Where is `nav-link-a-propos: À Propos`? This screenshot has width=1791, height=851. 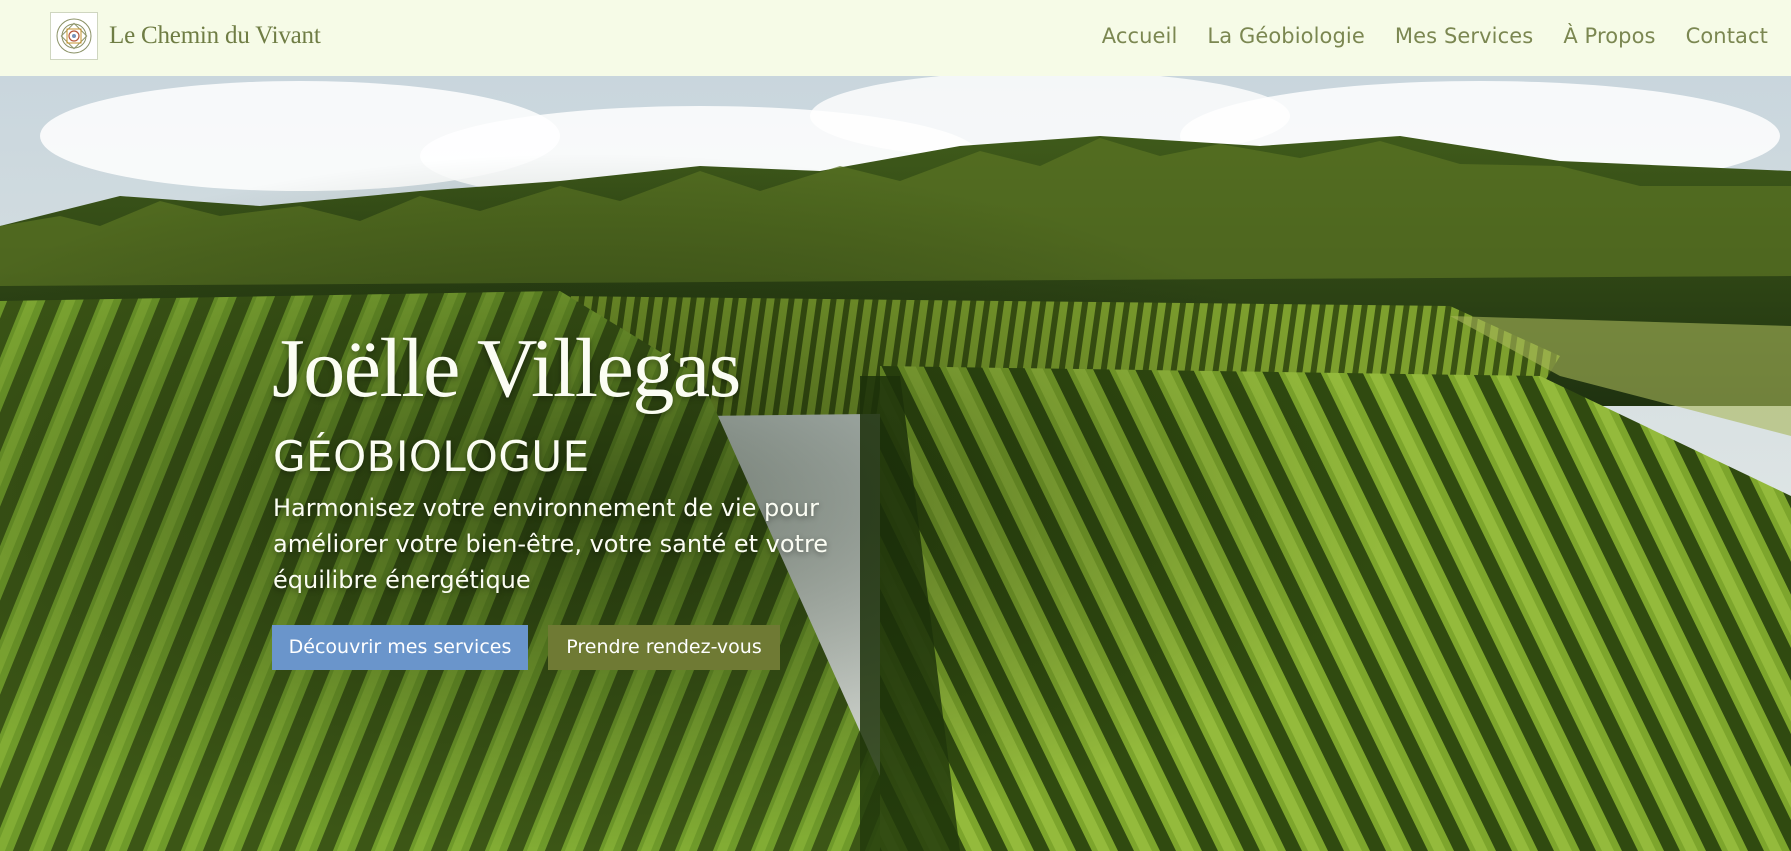 nav-link-a-propos: À Propos is located at coordinates (1609, 36).